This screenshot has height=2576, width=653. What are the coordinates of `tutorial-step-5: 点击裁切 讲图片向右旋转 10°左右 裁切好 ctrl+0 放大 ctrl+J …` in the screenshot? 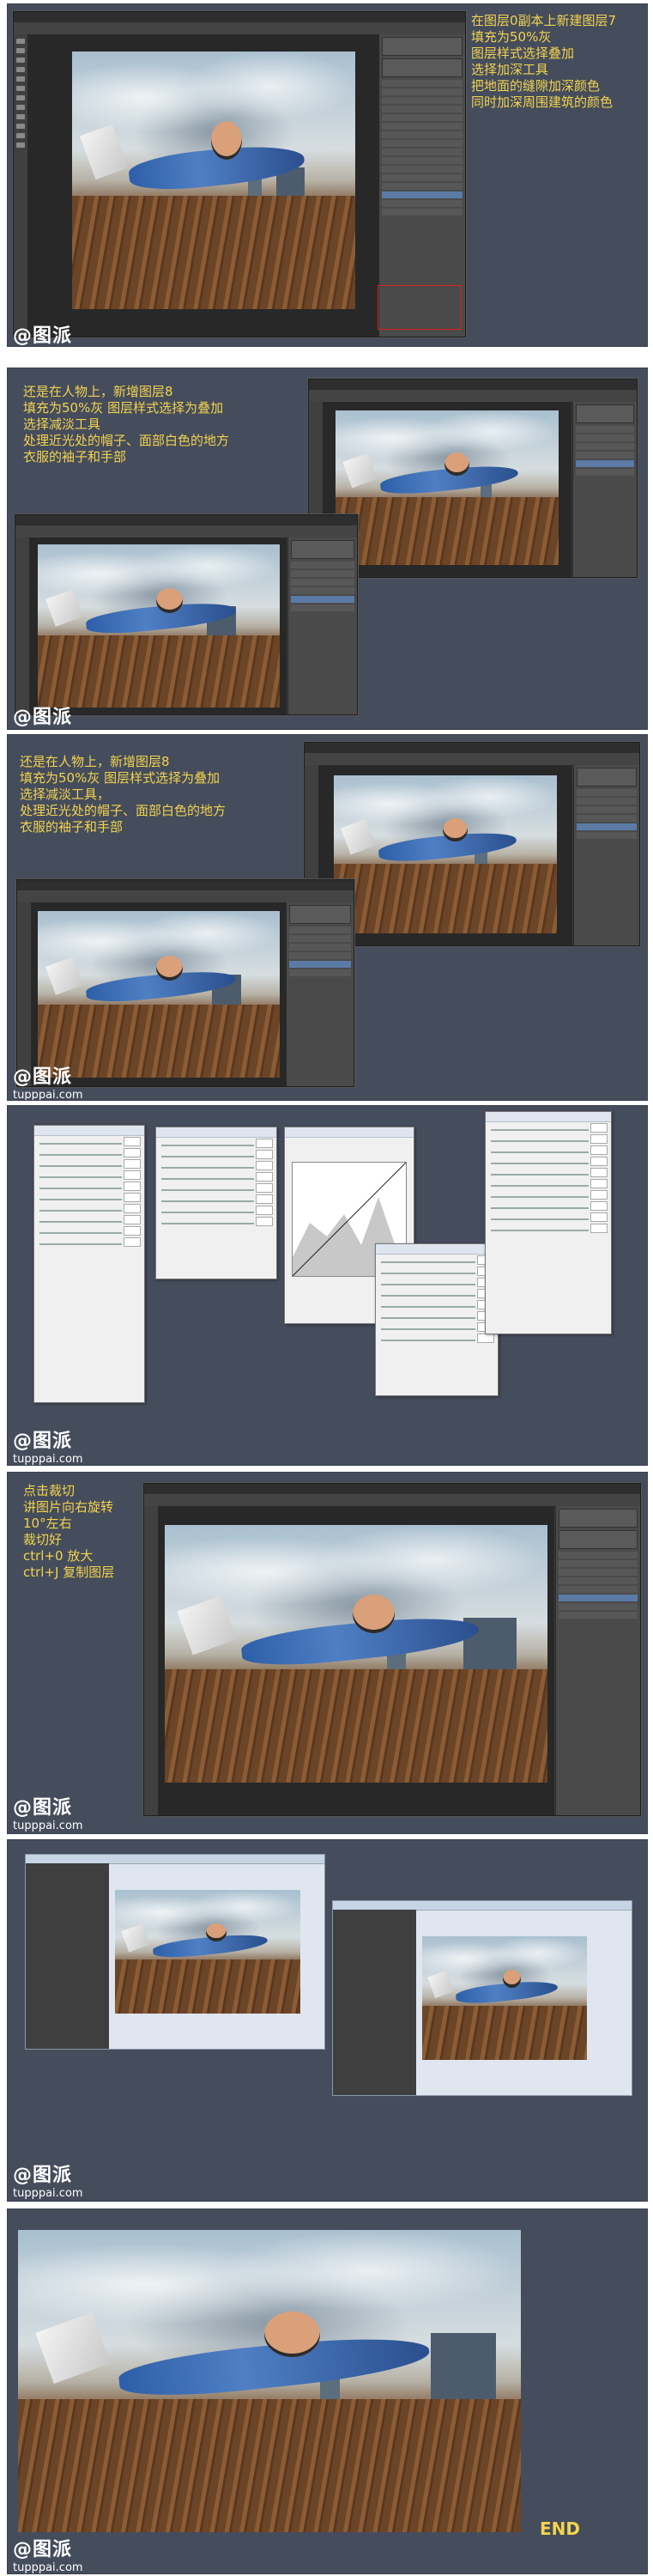 It's located at (327, 1653).